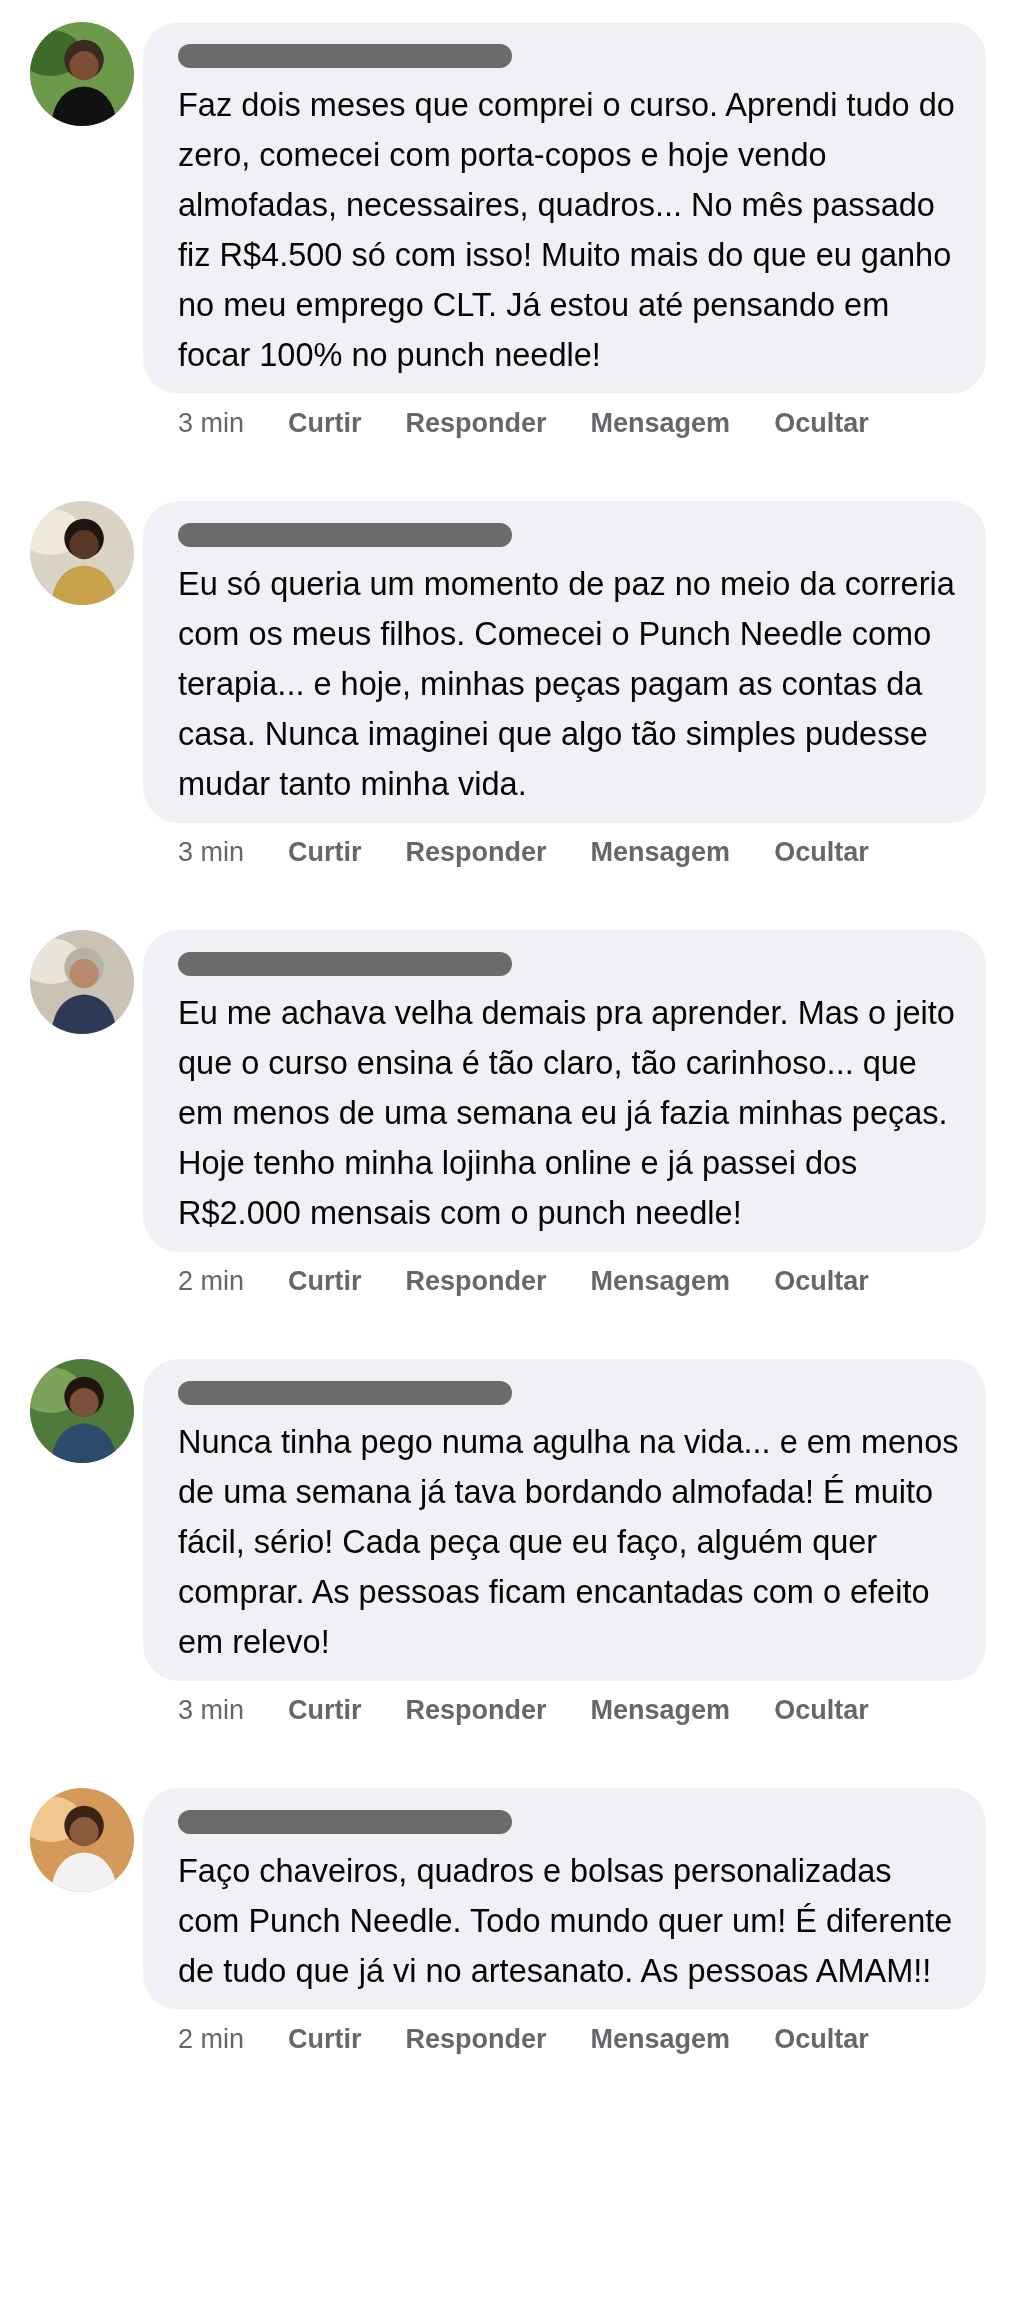 This screenshot has width=1024, height=2313. Describe the element at coordinates (567, 230) in the screenshot. I see `comment-text: Faz dois meses que comprei o curso. Aprendi tudo do zero, comecei com porta-copos e hoje vendo almofadas, necessaires, quadros... No mês passado fiz R$4.500 só com isso! Muito mais do que eu ganho no meu emprego CLT. Já estou até pensando em focar 100% no punch needle!` at that location.